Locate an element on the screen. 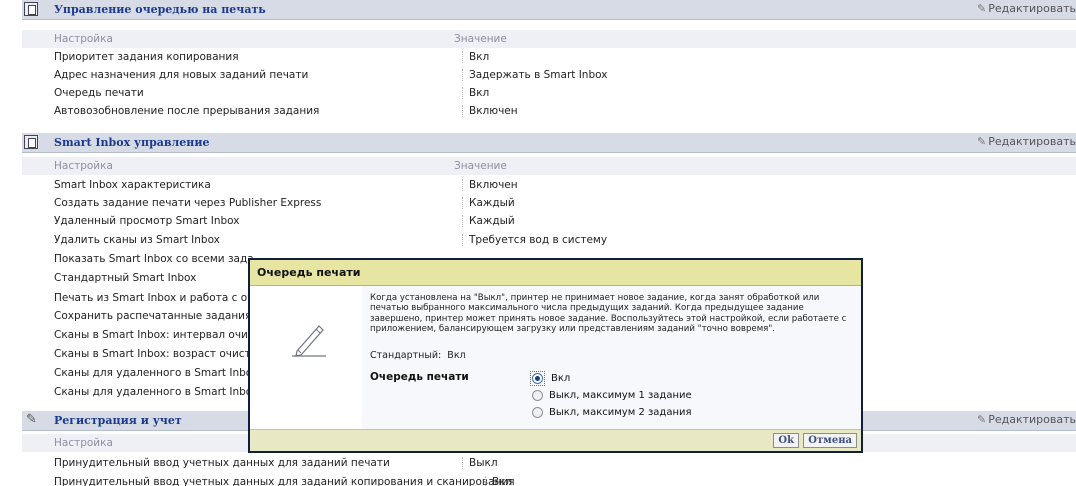 The width and height of the screenshot is (1076, 486). section-header-smart-inbox: Smart Inbox управление ✎ Редактировать is located at coordinates (549, 143).